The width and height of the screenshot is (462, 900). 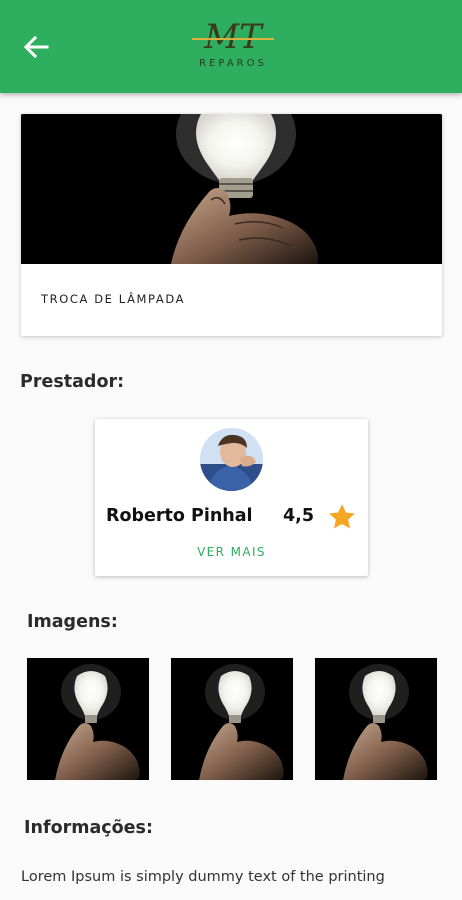 I want to click on logo-subtext: REPAROS, so click(x=233, y=63).